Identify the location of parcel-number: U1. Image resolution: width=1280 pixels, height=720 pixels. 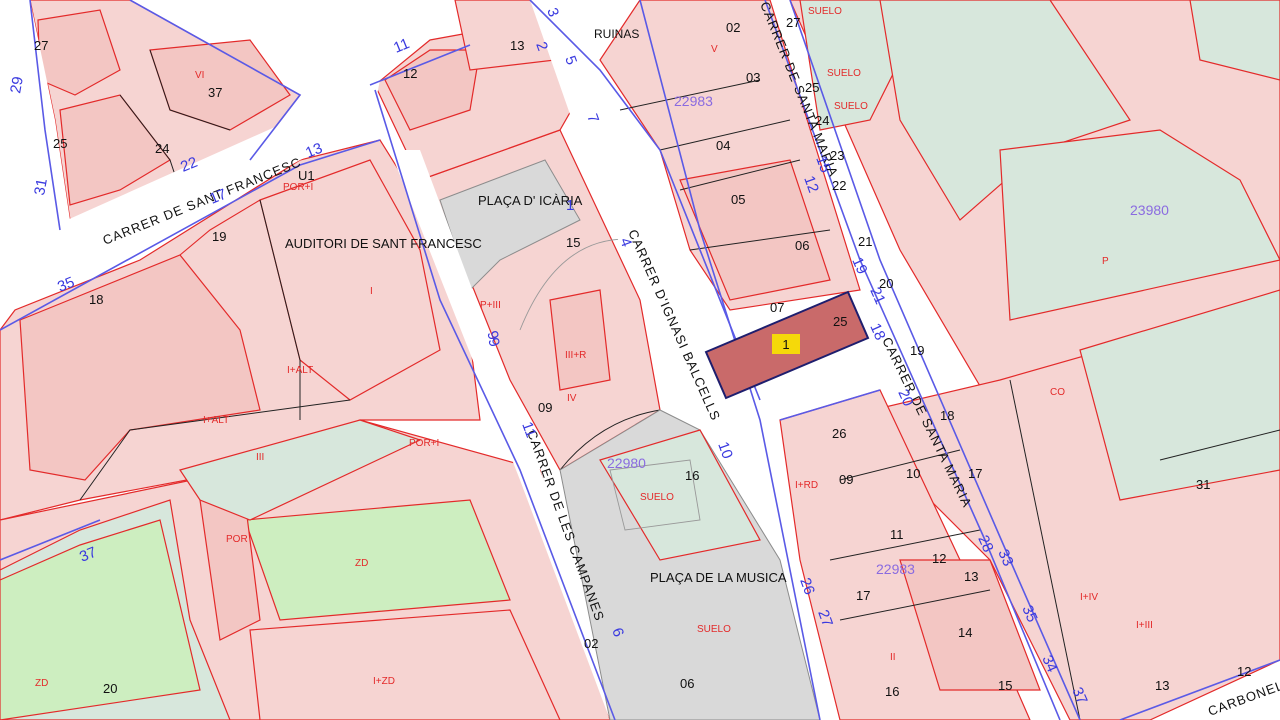
(306, 175).